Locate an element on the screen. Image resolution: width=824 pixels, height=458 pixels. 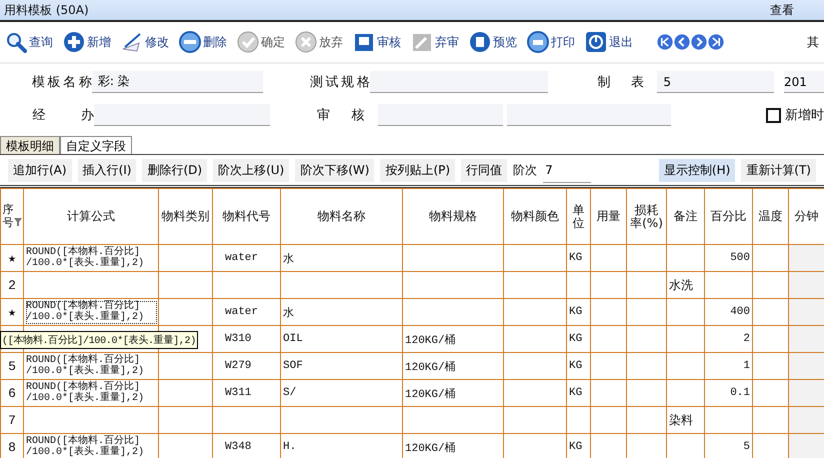
column-header: 物料颜色 is located at coordinates (535, 216).